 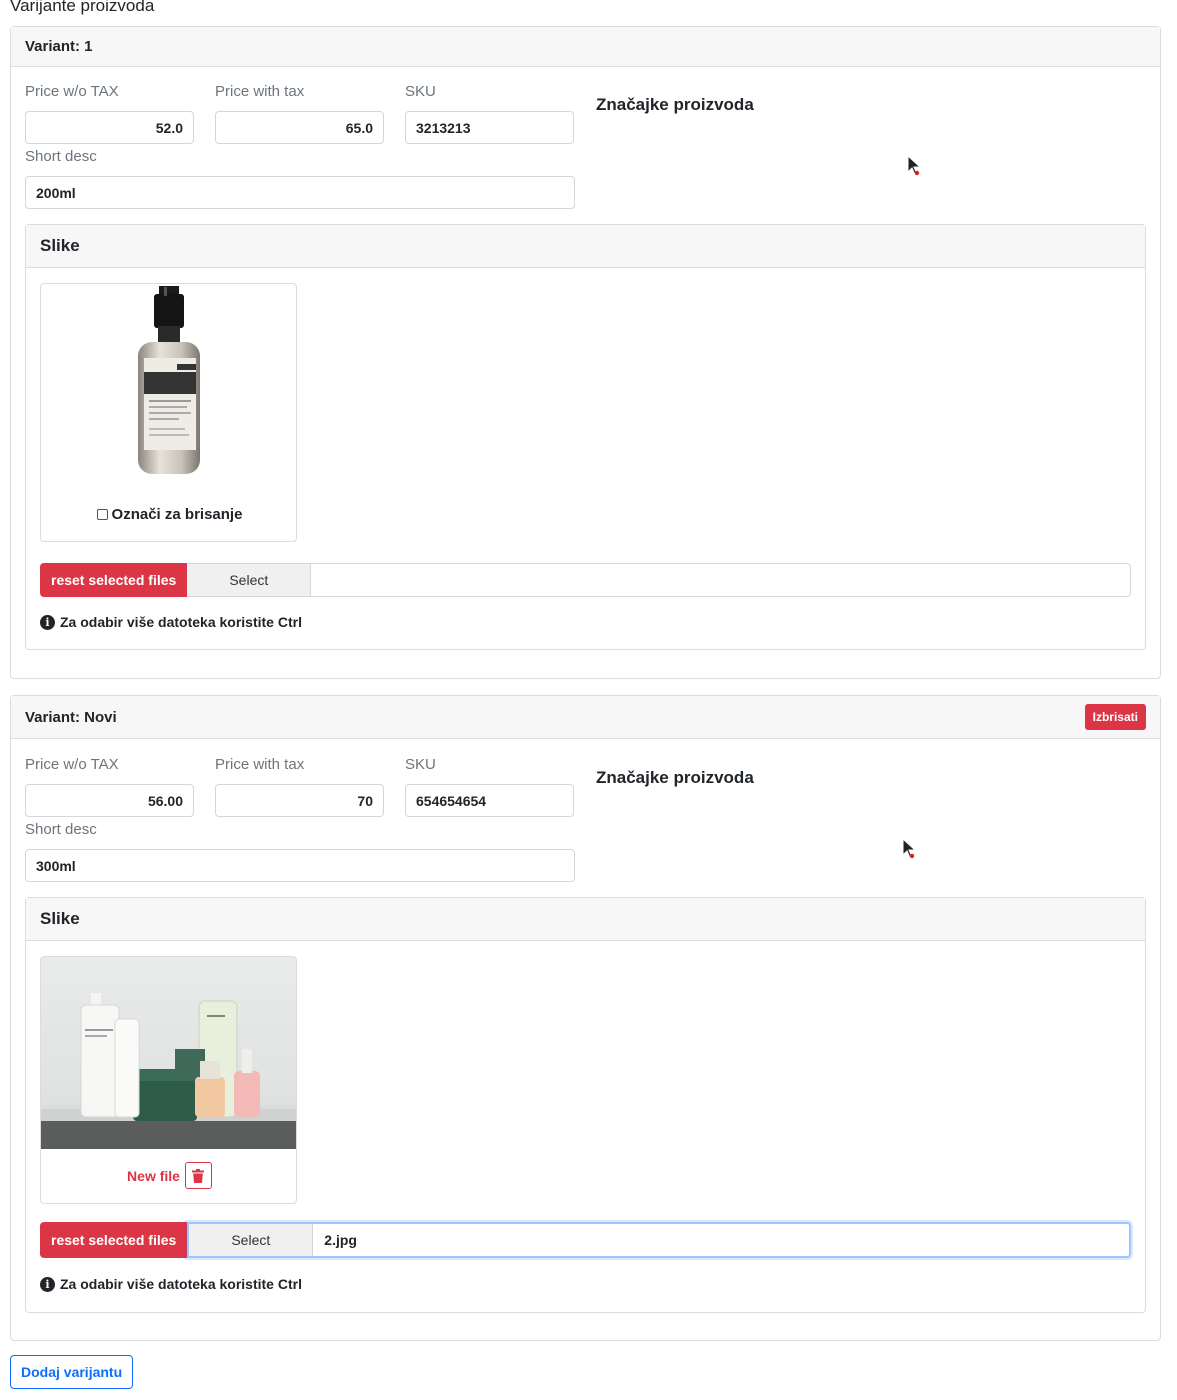 What do you see at coordinates (168, 1053) in the screenshot?
I see `product-set-image` at bounding box center [168, 1053].